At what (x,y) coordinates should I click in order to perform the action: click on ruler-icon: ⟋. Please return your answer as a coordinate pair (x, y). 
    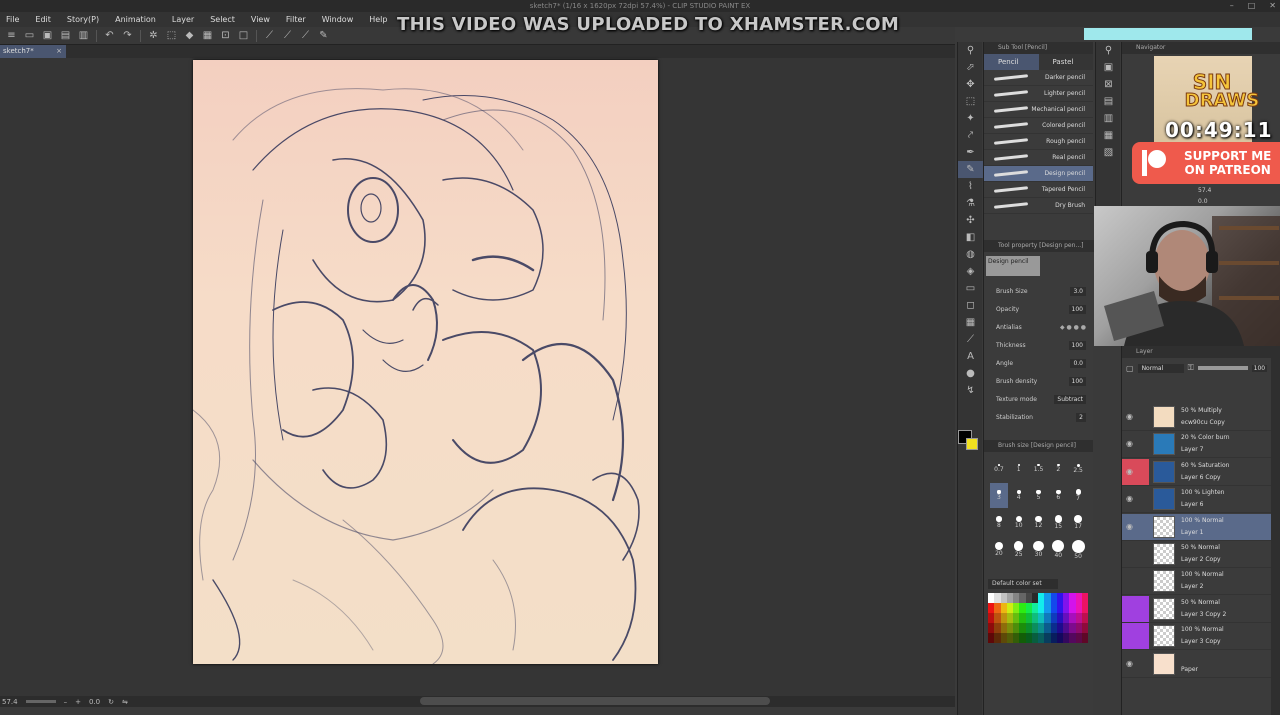
    Looking at the image, I should click on (269, 35).